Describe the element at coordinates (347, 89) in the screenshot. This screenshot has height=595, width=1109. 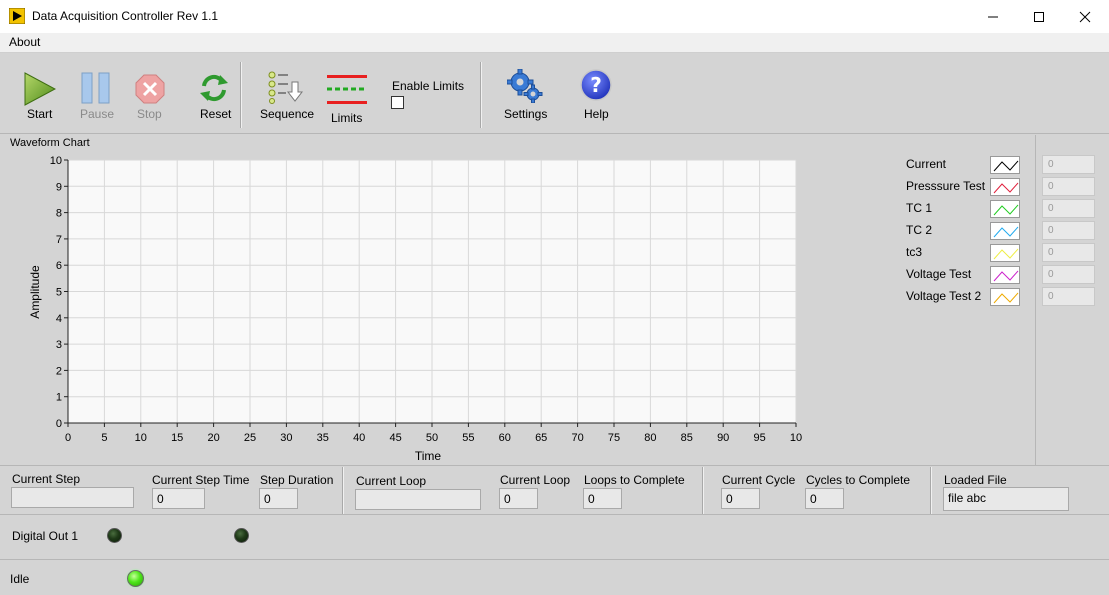
I see `limits-icon` at that location.